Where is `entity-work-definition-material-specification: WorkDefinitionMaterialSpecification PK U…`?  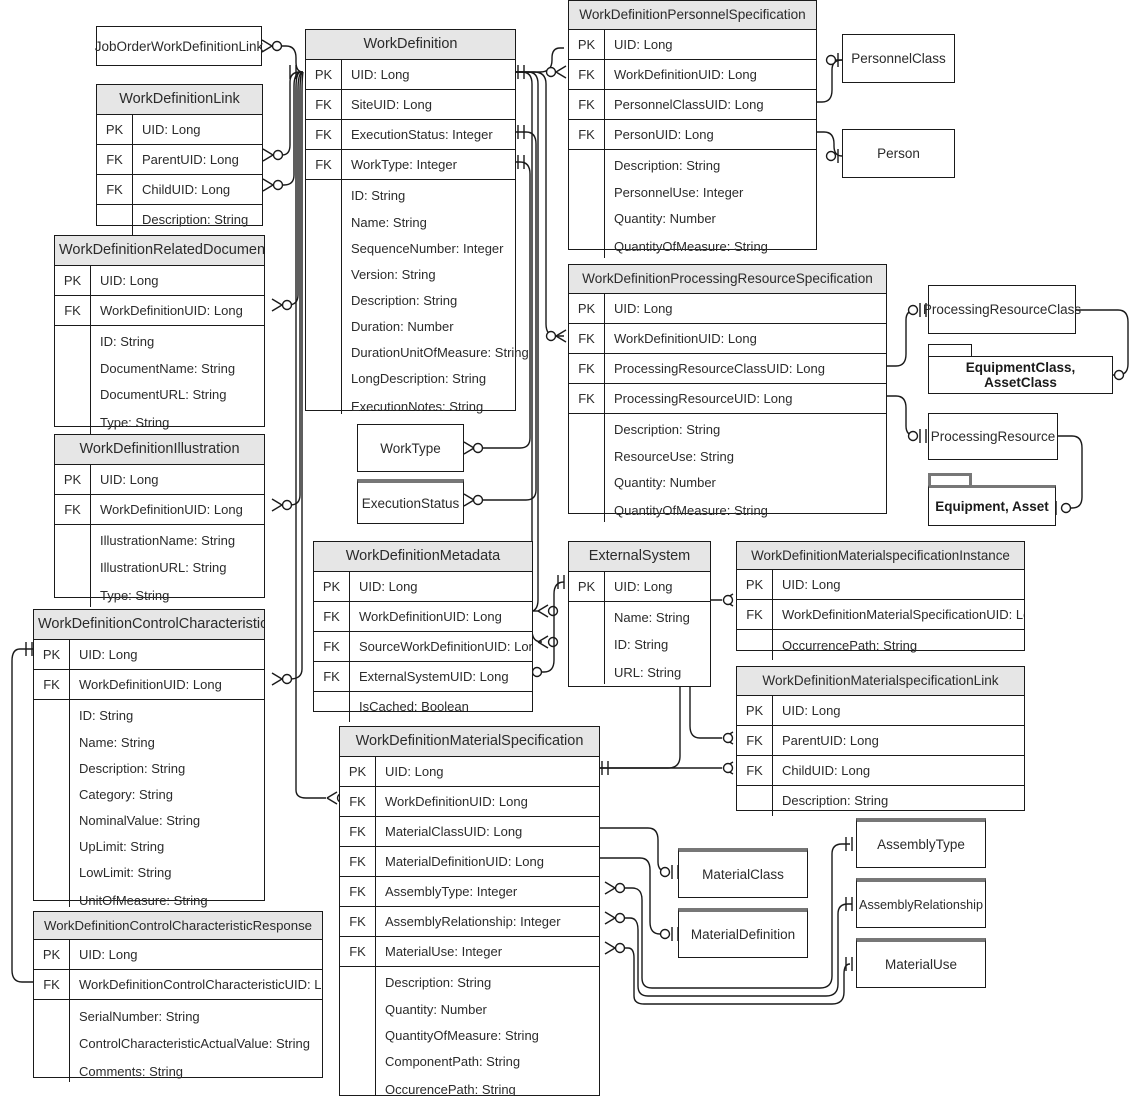
entity-work-definition-material-specification: WorkDefinitionMaterialSpecification PK U… is located at coordinates (469, 911).